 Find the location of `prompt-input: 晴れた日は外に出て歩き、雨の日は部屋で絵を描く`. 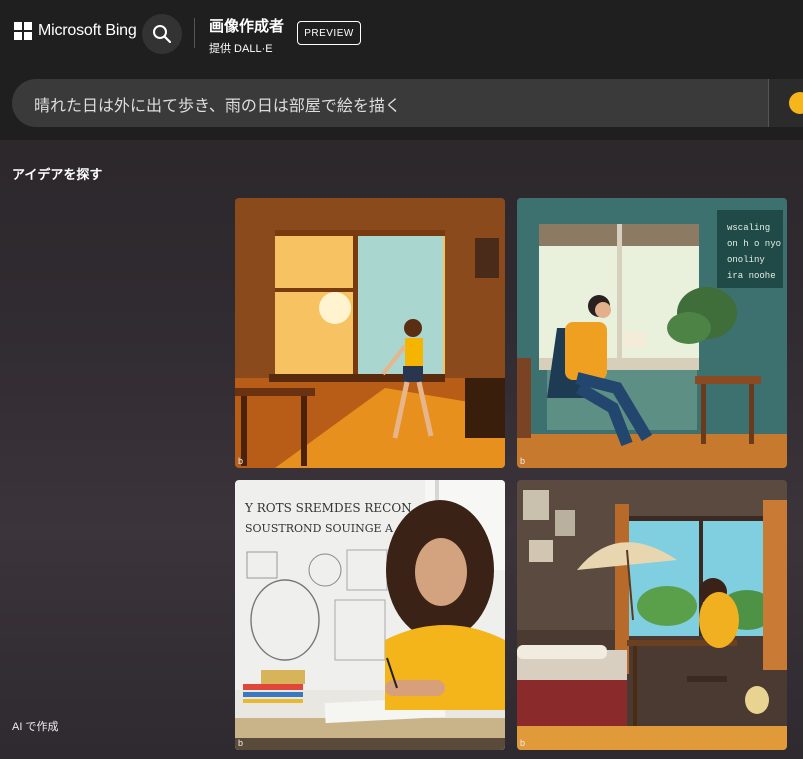

prompt-input: 晴れた日は外に出て歩き、雨の日は部屋で絵を描く is located at coordinates (392, 103).